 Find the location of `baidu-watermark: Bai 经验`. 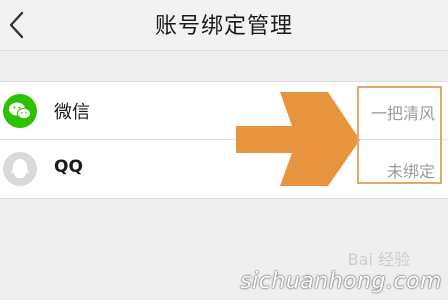

baidu-watermark: Bai 经验 is located at coordinates (378, 259).